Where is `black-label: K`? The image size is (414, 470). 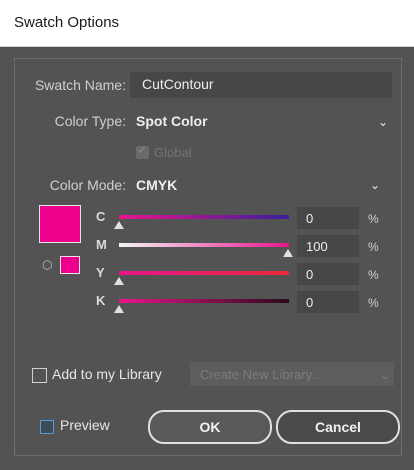
black-label: K is located at coordinates (101, 300).